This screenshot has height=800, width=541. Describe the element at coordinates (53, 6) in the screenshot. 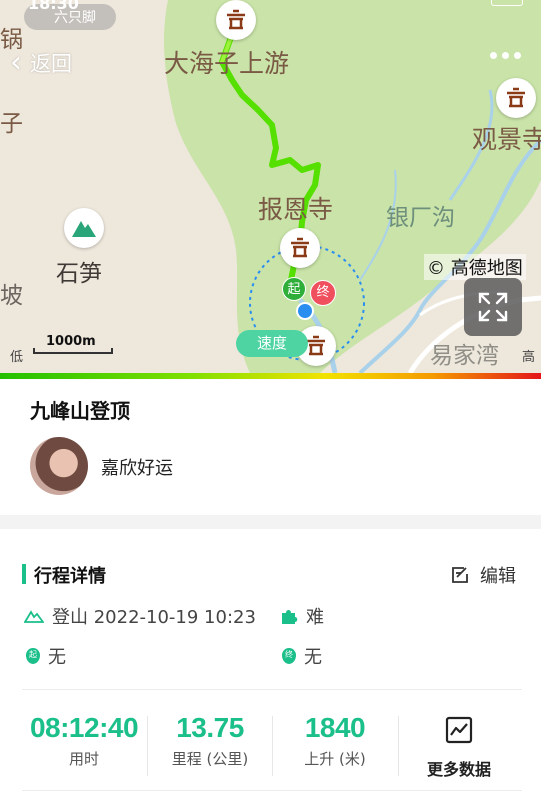

I see `status-time: 18:30` at that location.